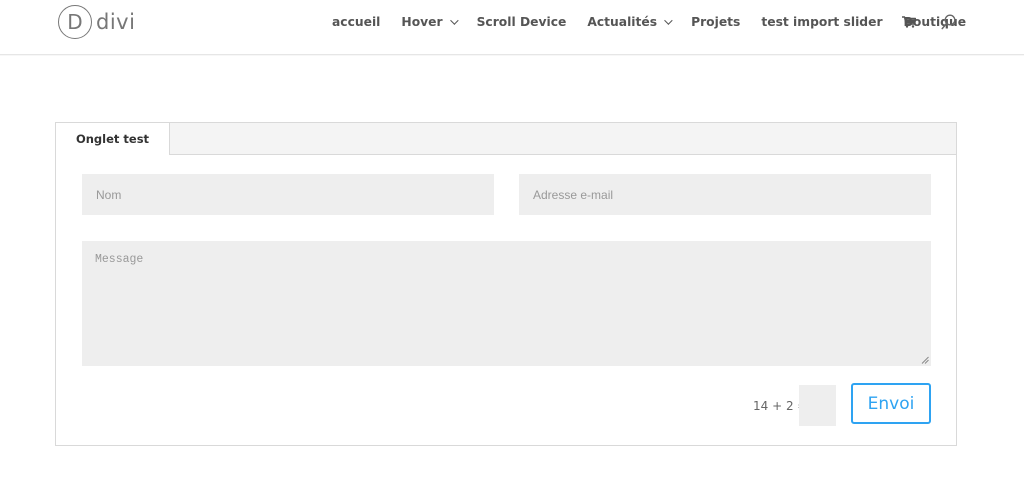  I want to click on captcha-input, so click(817, 405).